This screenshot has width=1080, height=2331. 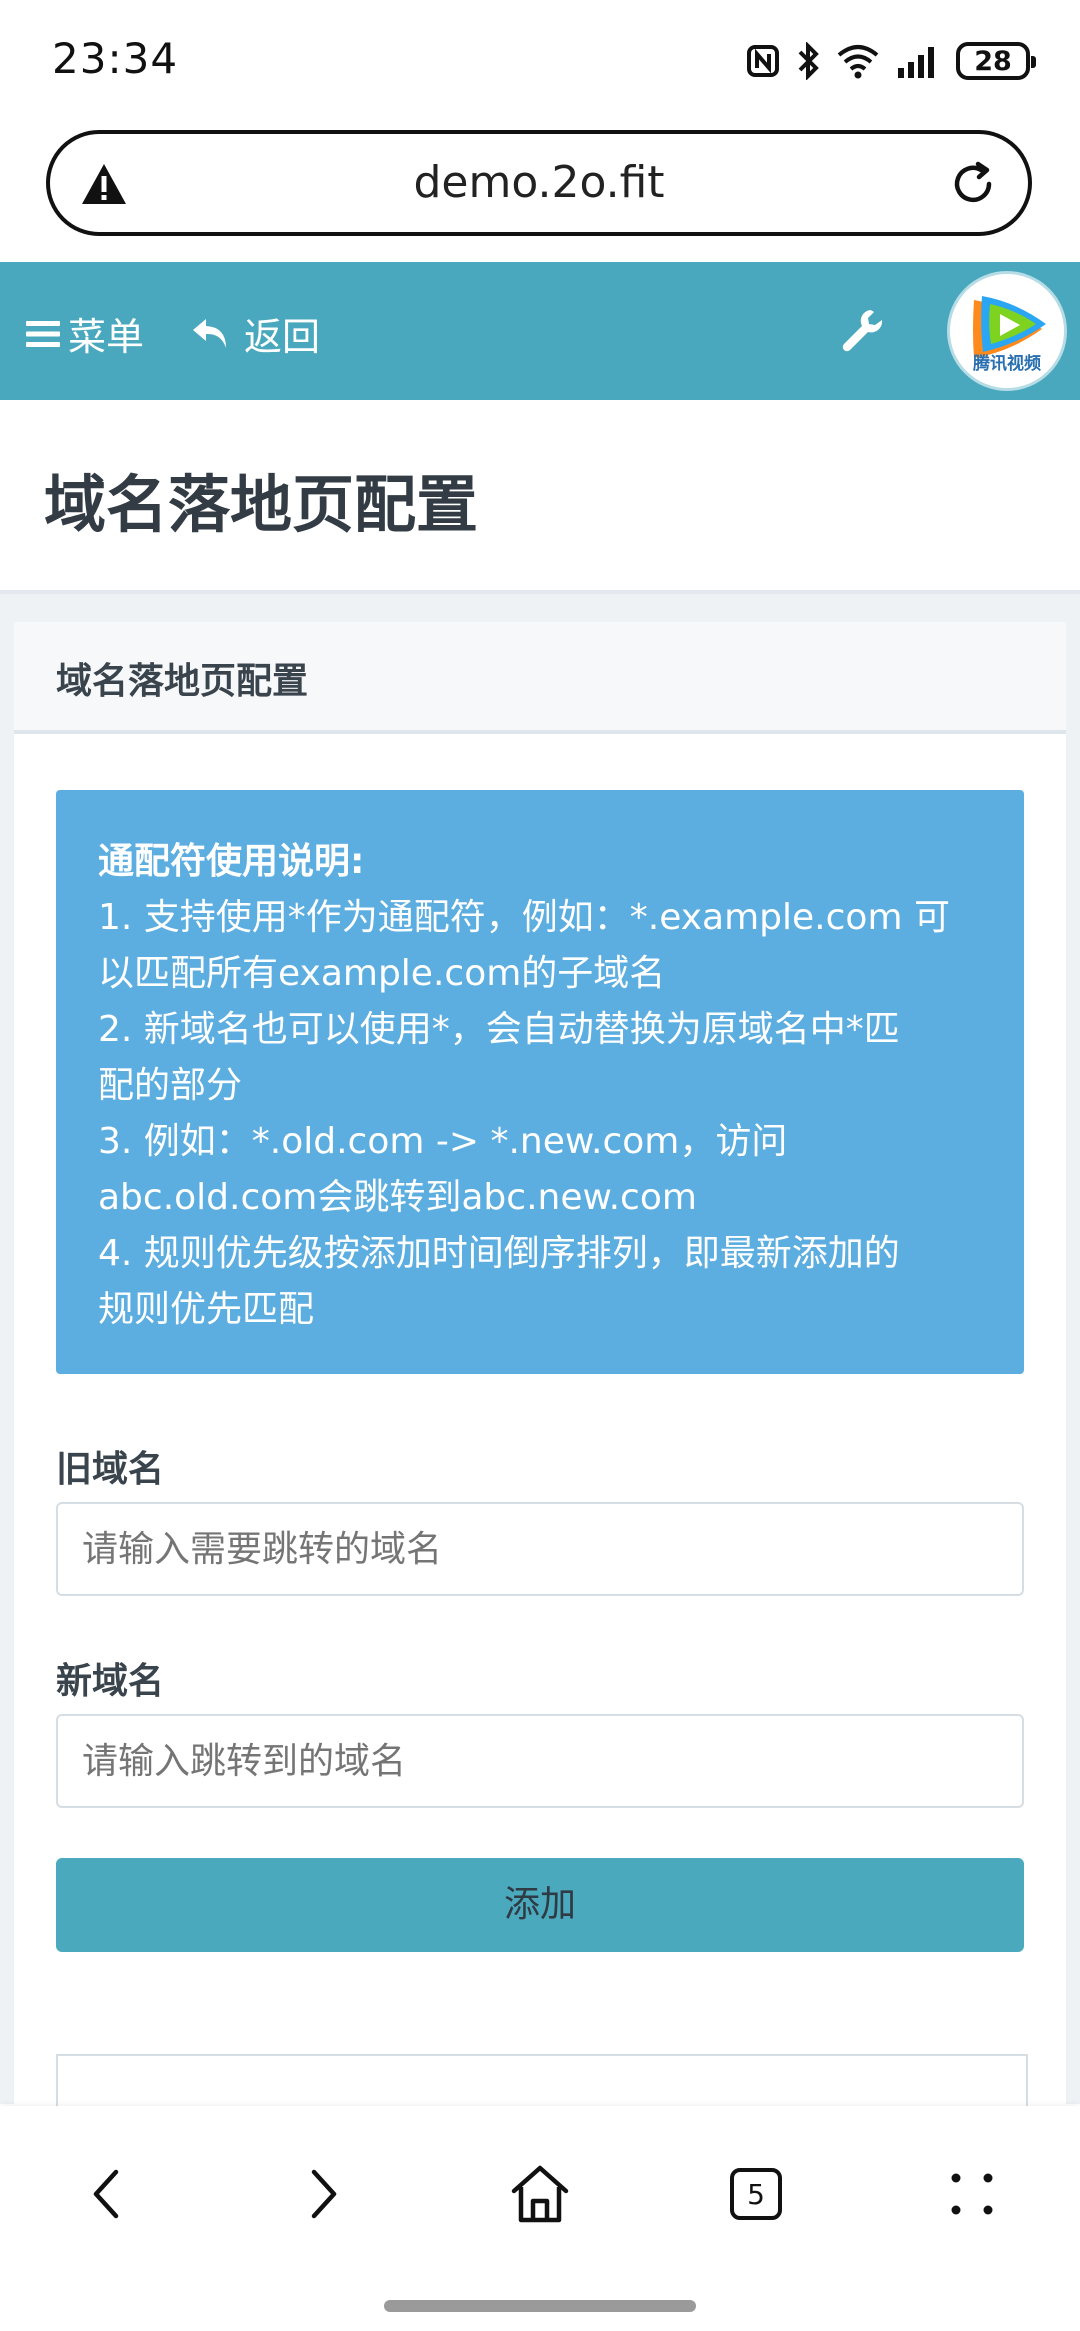 I want to click on nfc-icon, so click(x=763, y=61).